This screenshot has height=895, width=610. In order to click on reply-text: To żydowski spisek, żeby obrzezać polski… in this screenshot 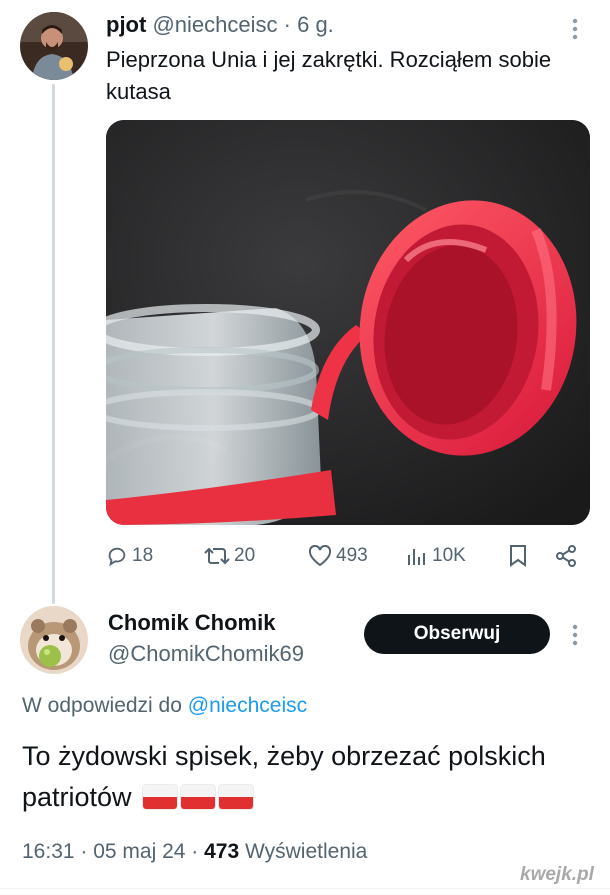, I will do `click(284, 776)`.